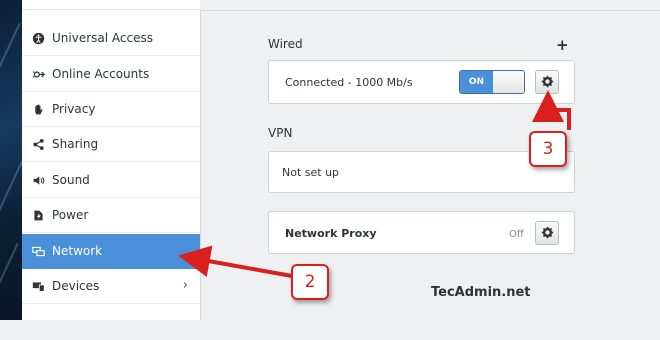 The height and width of the screenshot is (340, 660). What do you see at coordinates (310, 282) in the screenshot?
I see `annotation-badge-2: 2` at bounding box center [310, 282].